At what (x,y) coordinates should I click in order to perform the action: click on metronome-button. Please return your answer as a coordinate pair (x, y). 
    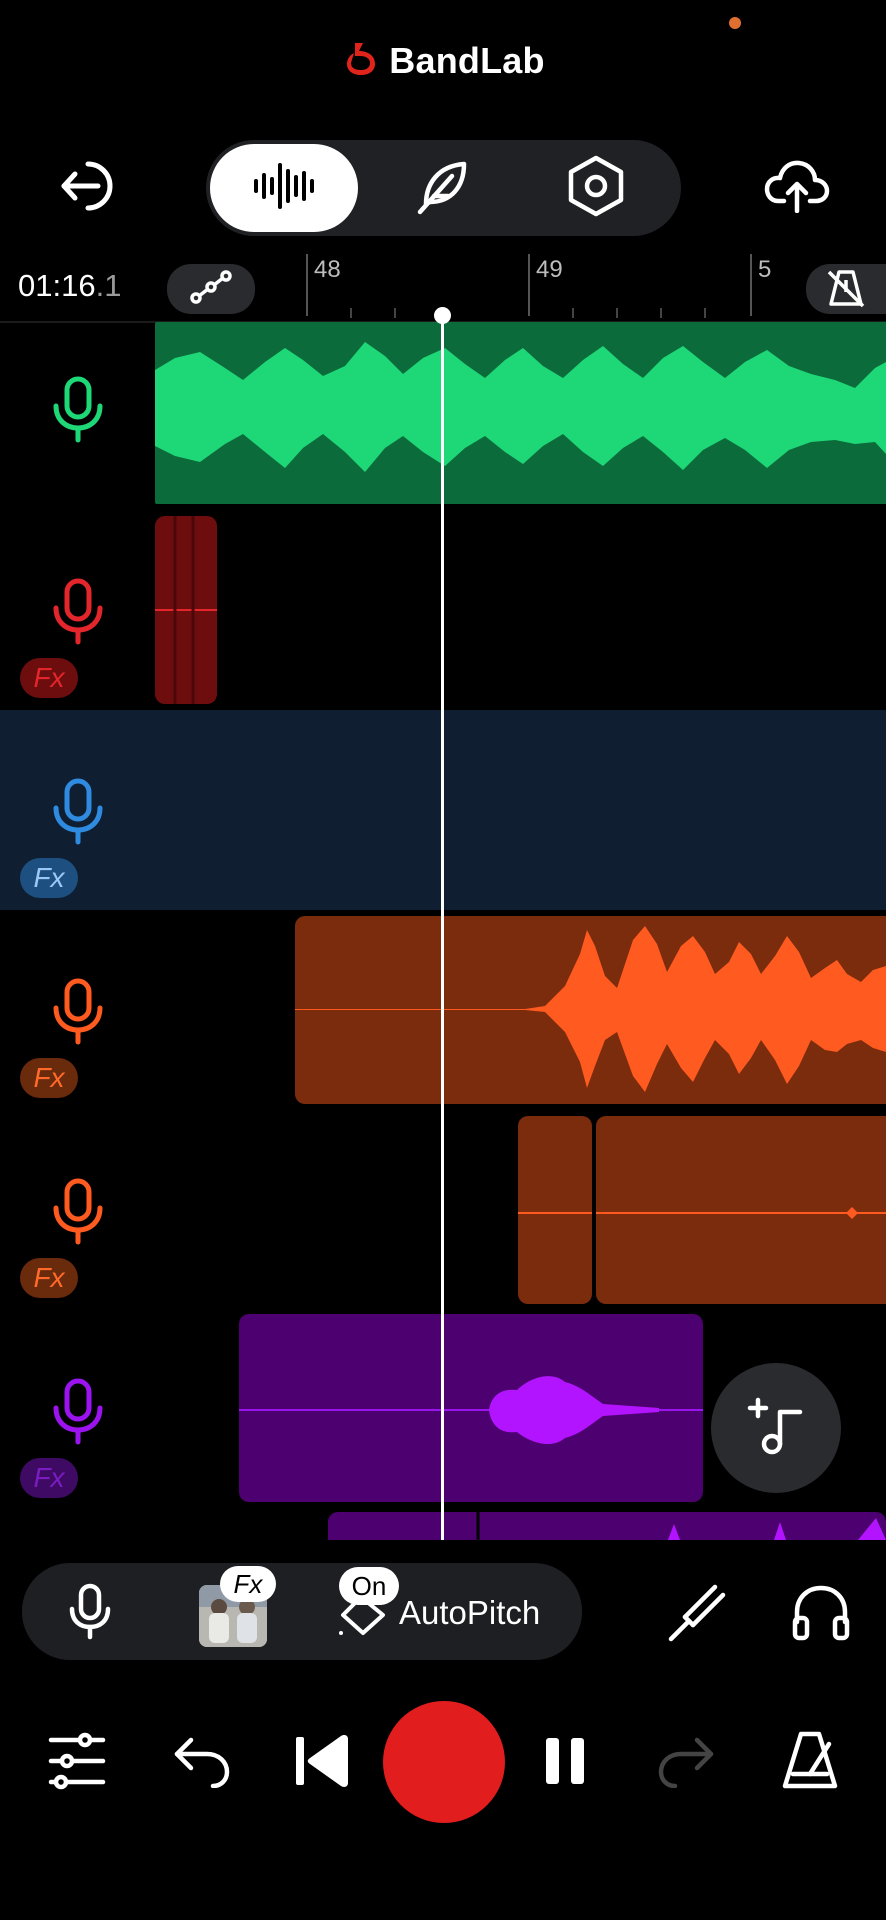
    Looking at the image, I should click on (810, 1762).